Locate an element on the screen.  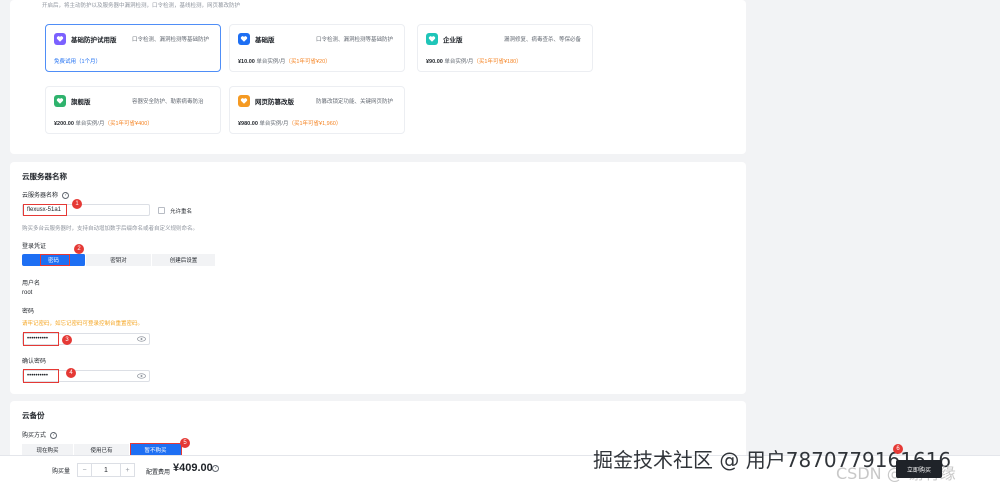
edition-name: 旗舰版 is located at coordinates (81, 102).